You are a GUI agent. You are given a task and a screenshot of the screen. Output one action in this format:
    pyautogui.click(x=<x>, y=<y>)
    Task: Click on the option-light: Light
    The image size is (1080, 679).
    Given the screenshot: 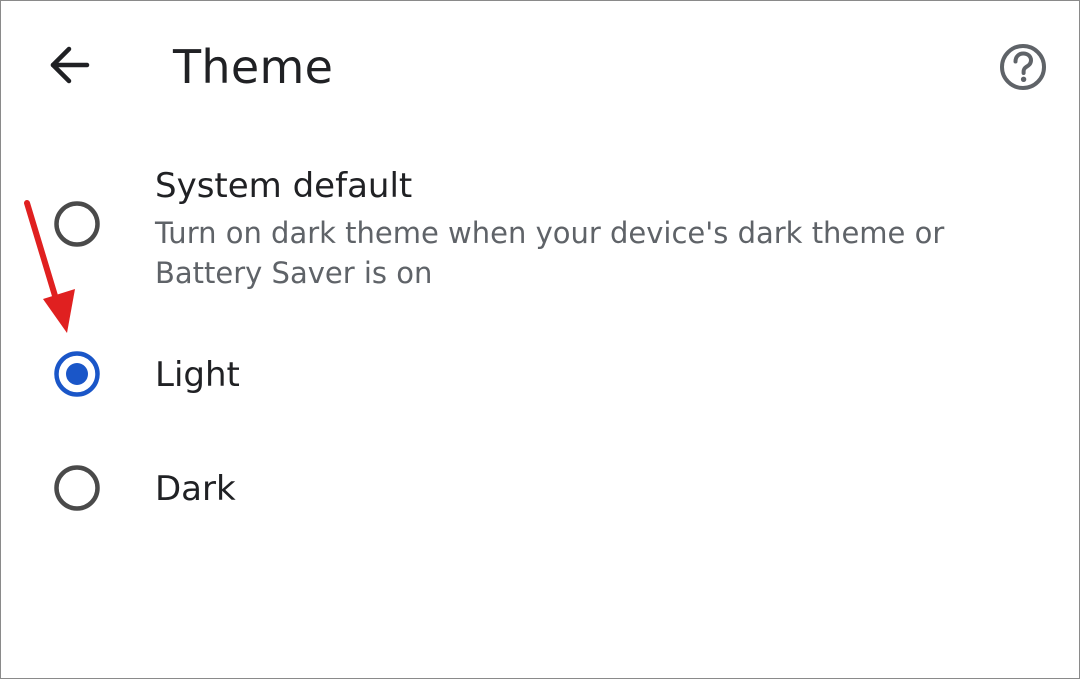 What is the action you would take?
    pyautogui.click(x=540, y=376)
    